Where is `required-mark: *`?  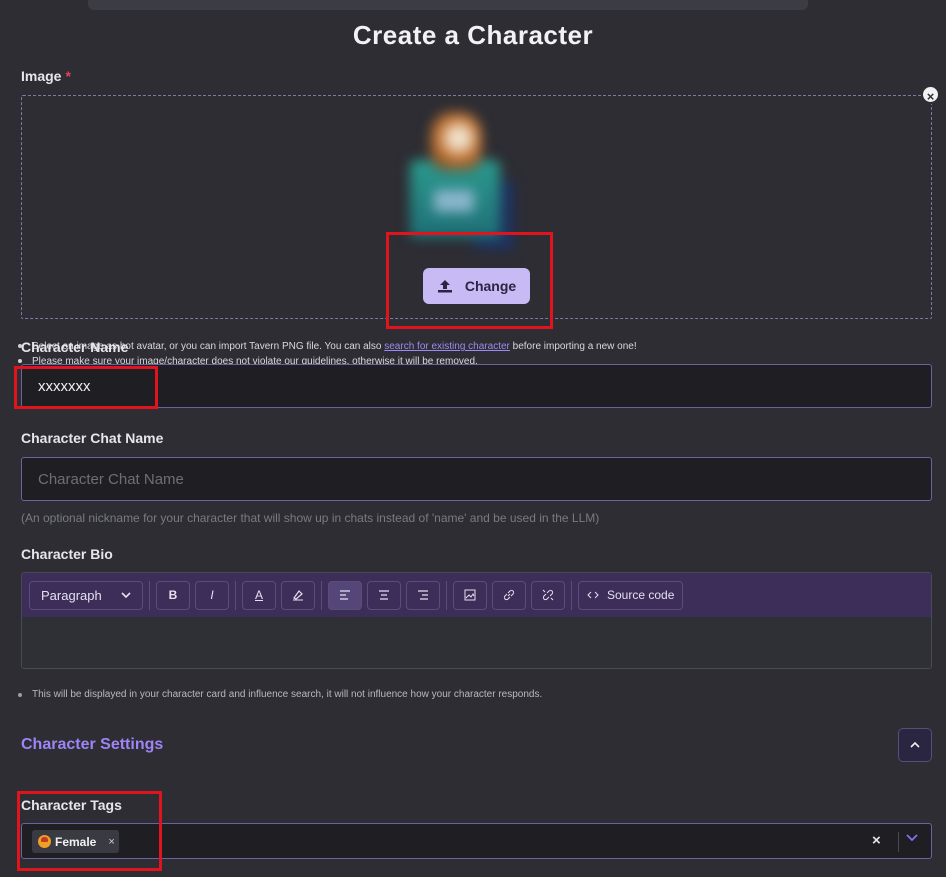 required-mark: * is located at coordinates (68, 76).